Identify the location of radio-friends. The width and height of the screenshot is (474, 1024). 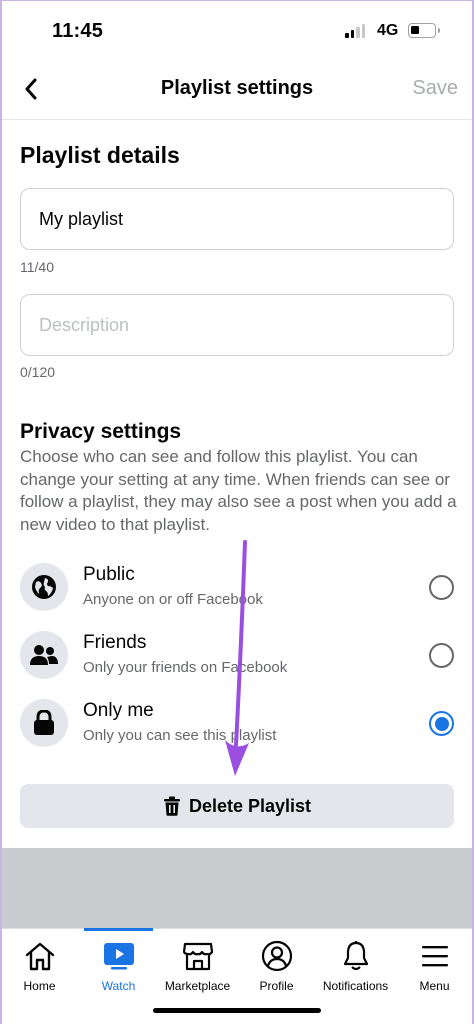
(441, 655).